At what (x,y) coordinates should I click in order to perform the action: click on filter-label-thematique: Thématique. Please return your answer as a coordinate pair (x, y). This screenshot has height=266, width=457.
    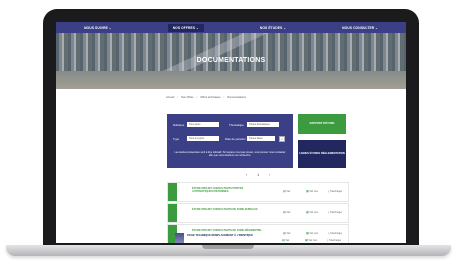
    Looking at the image, I should click on (236, 125).